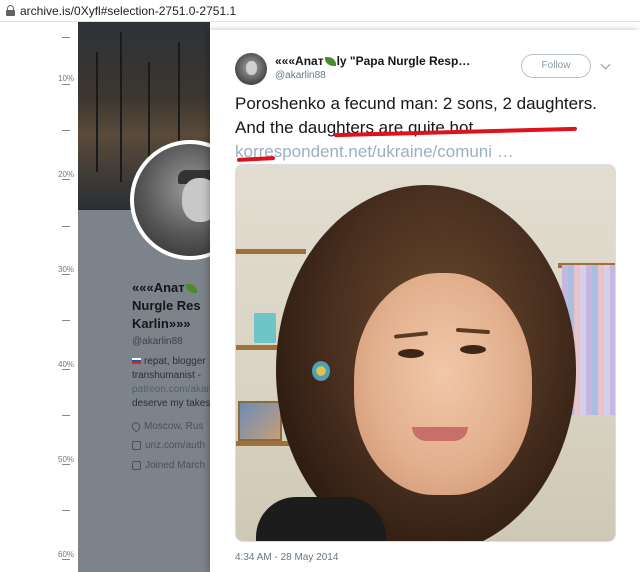  I want to click on profile-bio-line: transhumanist -, so click(166, 375).